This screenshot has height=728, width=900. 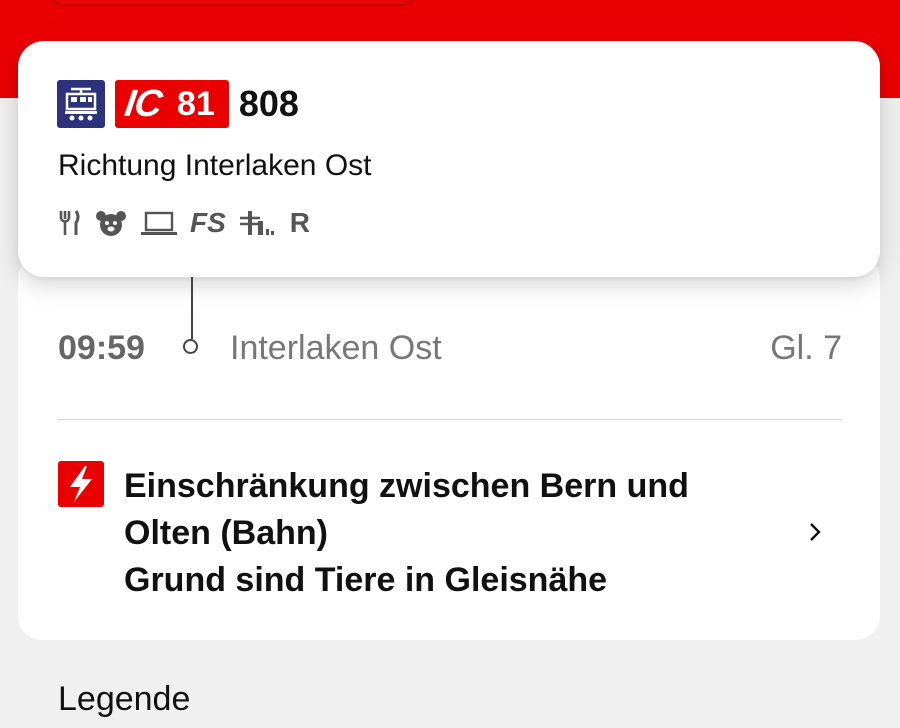 I want to click on disruption-icon, so click(x=81, y=484).